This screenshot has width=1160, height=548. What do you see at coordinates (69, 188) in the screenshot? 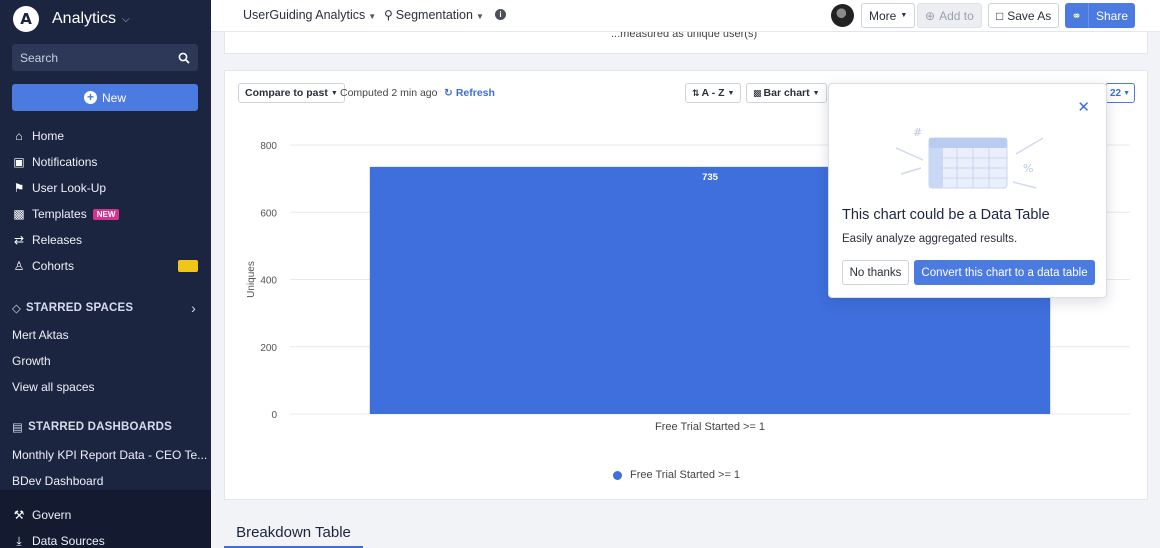
I see `sidebar-item-label: User Look-Up` at bounding box center [69, 188].